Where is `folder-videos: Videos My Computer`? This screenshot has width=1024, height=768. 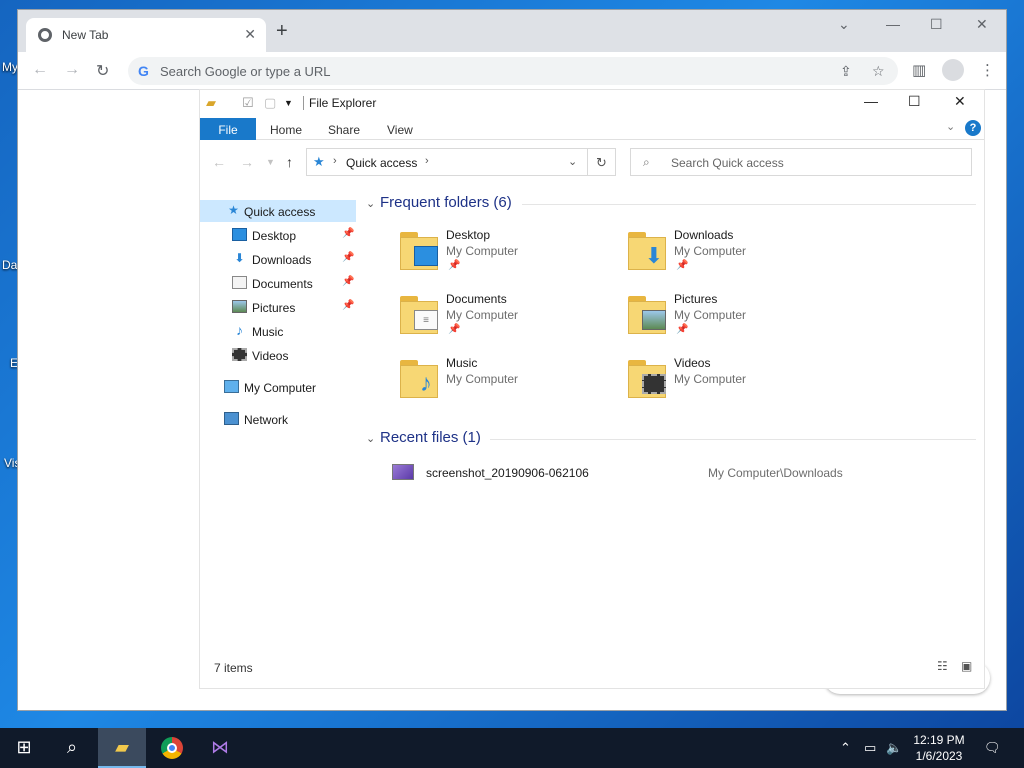
folder-videos: Videos My Computer is located at coordinates (738, 386).